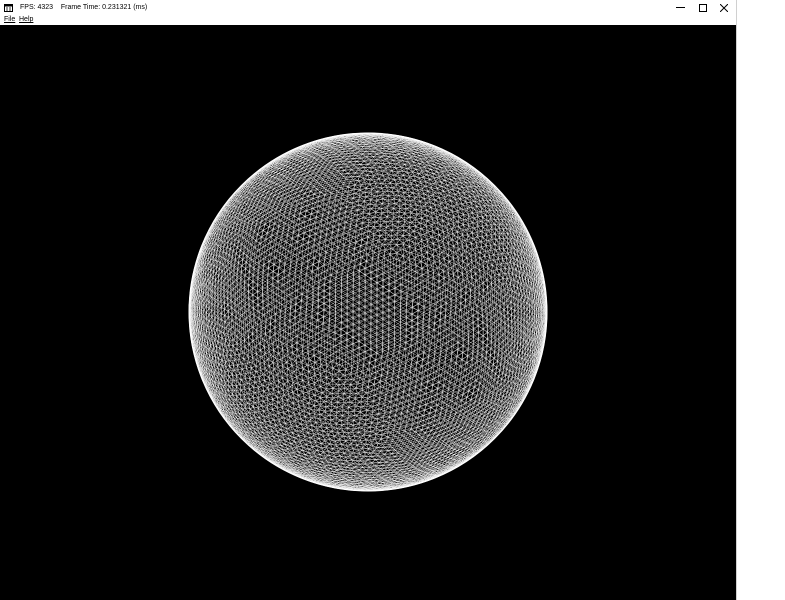 Image resolution: width=785 pixels, height=600 pixels. Describe the element at coordinates (26, 20) in the screenshot. I see `menu-help: Help` at that location.